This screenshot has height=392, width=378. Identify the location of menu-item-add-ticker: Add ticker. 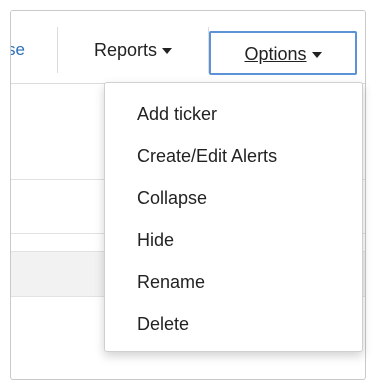
(233, 114).